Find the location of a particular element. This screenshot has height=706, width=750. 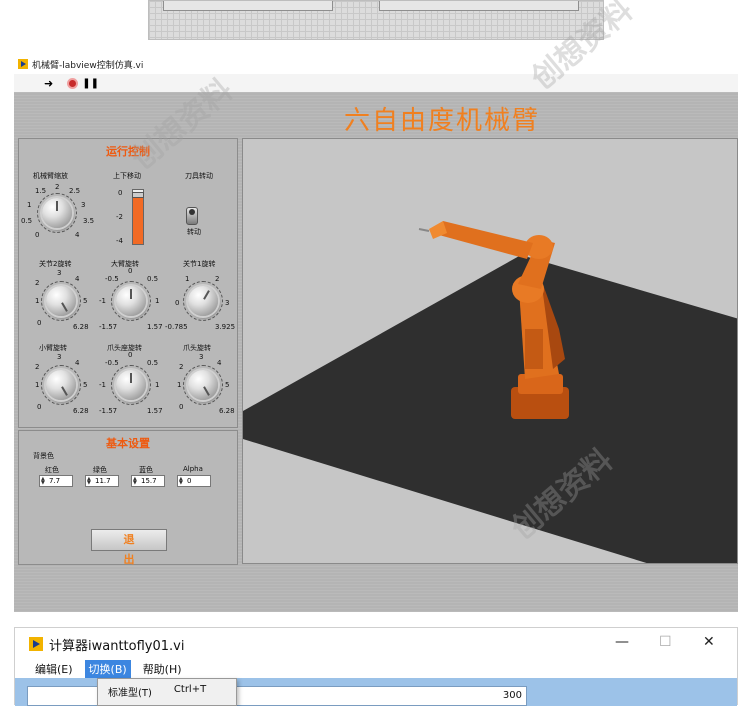

zoom-knob-label: 机械臂缩放 is located at coordinates (50, 176).